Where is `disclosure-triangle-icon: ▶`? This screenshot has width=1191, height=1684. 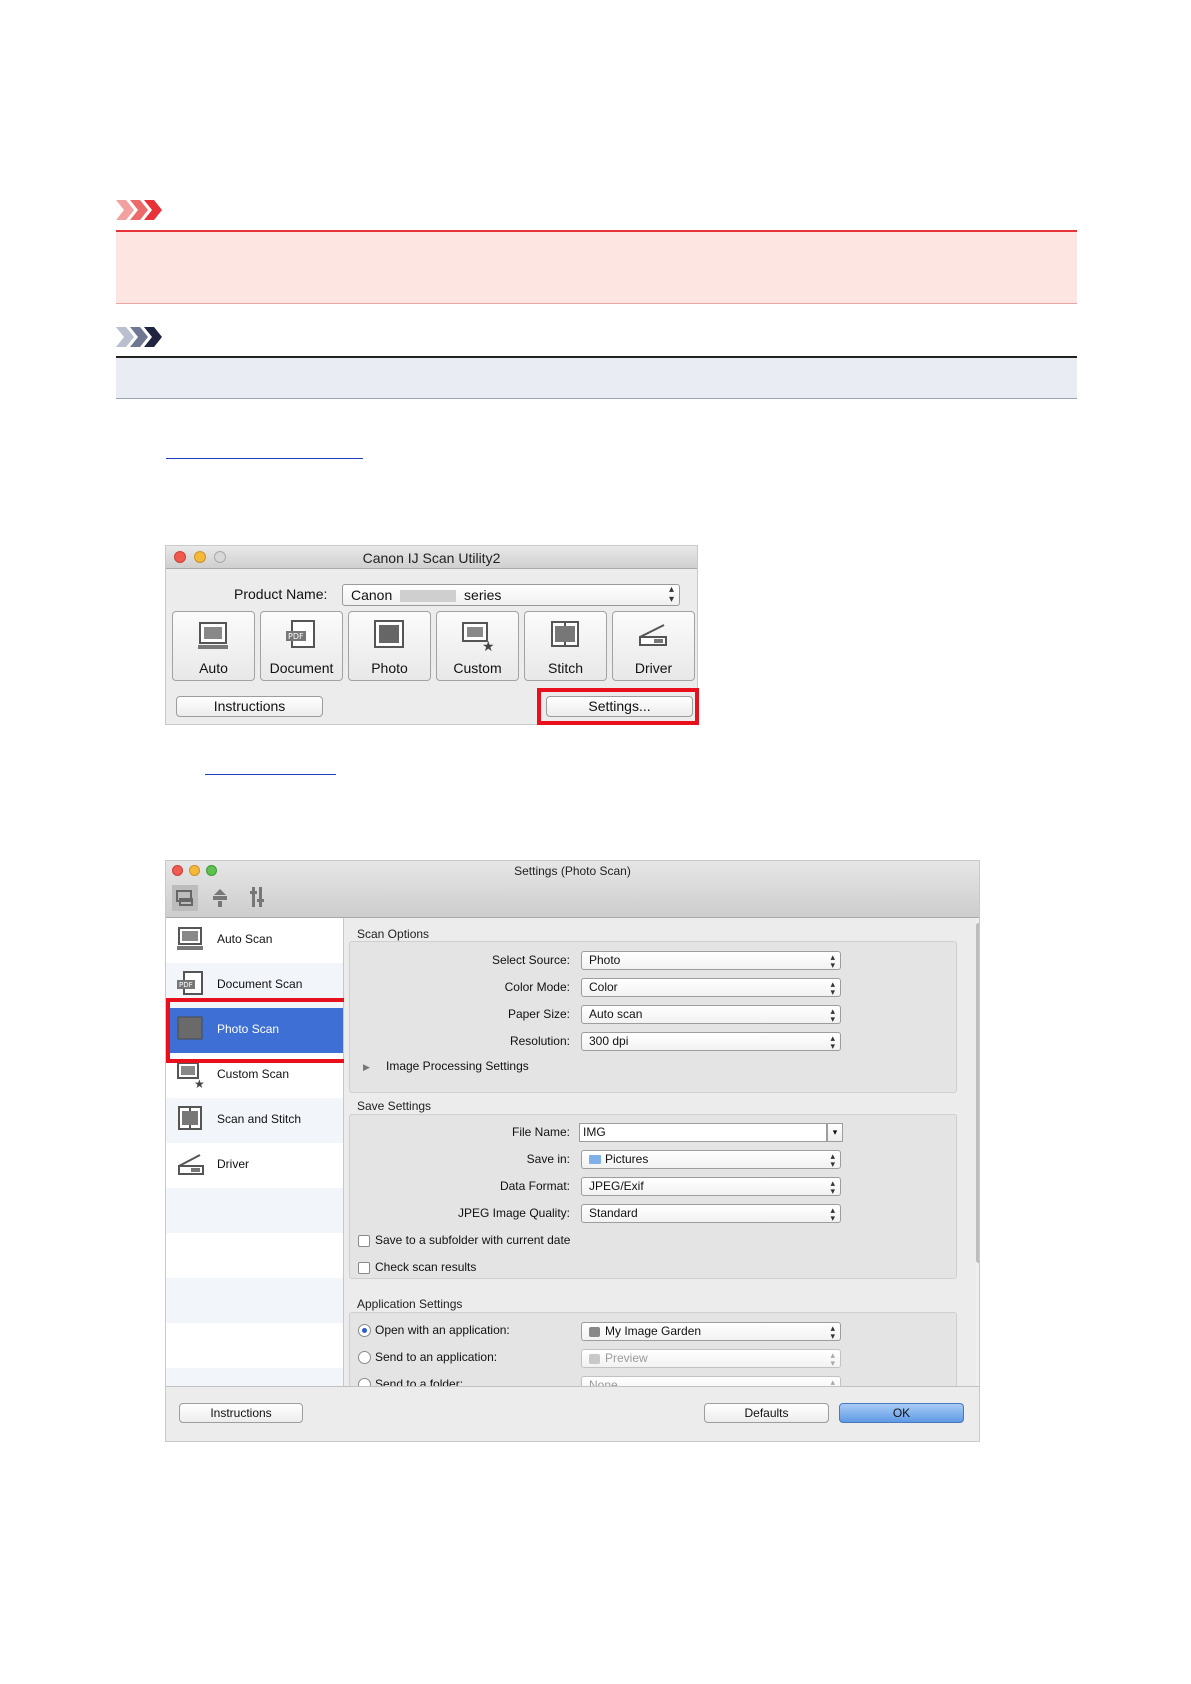 disclosure-triangle-icon: ▶ is located at coordinates (366, 1067).